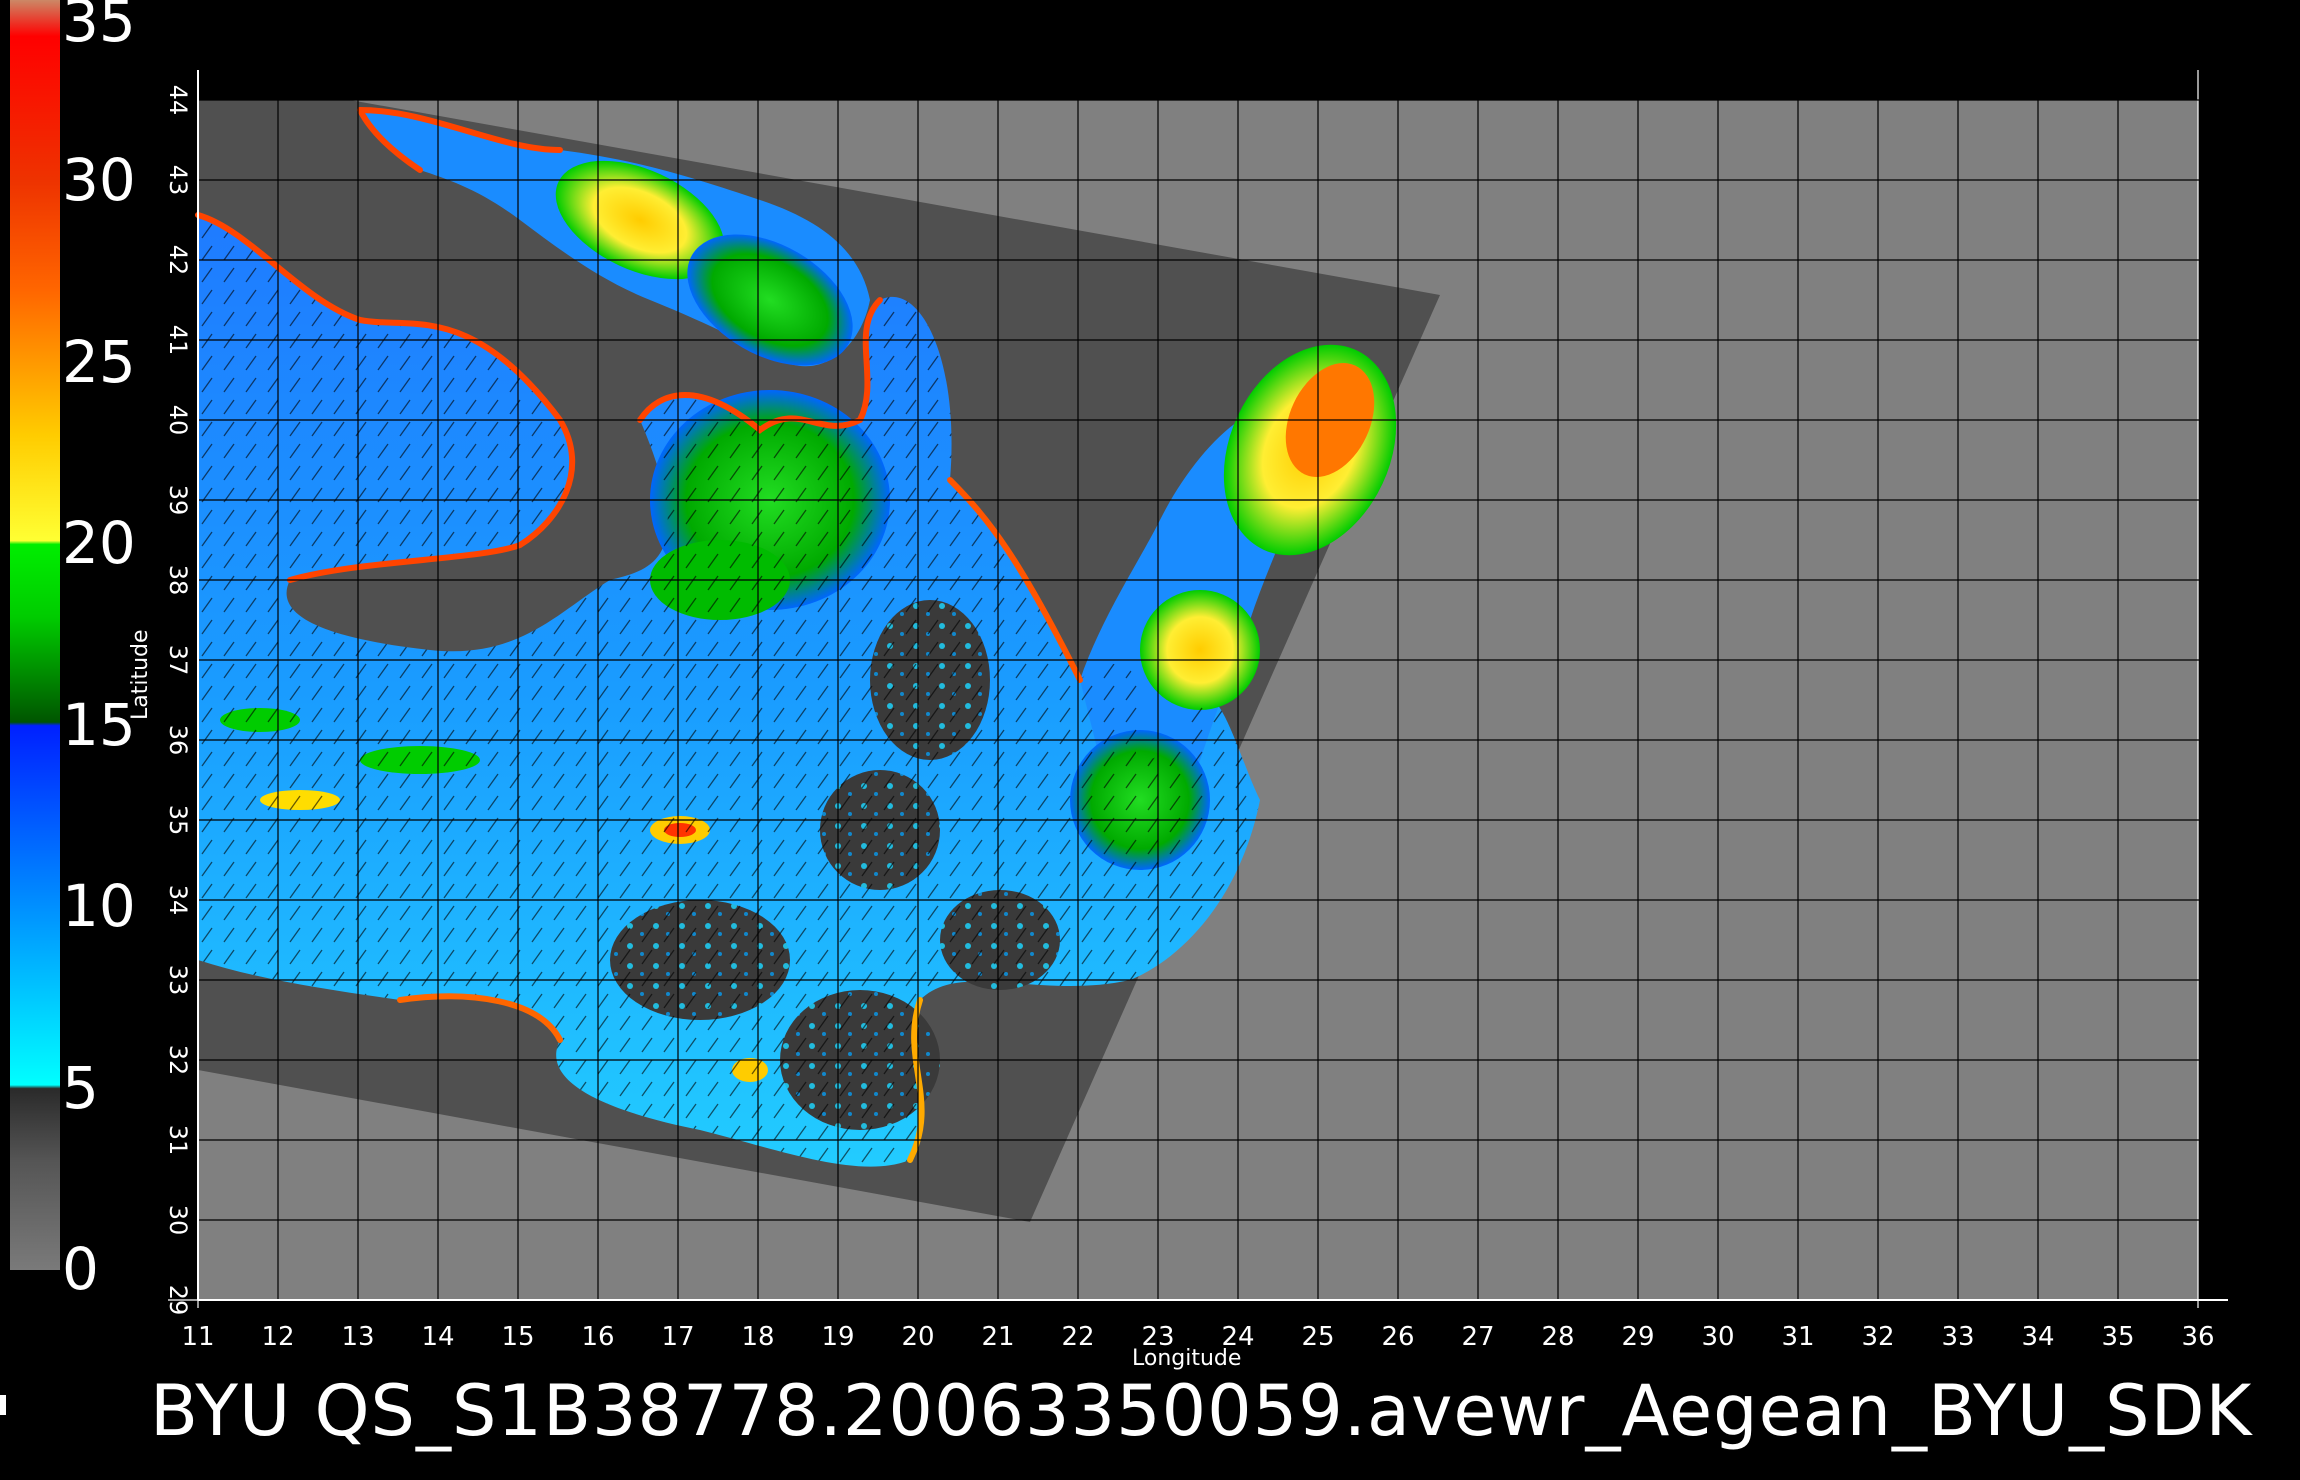  What do you see at coordinates (1957, 1337) in the screenshot?
I see `longitude-tick-label: 33` at bounding box center [1957, 1337].